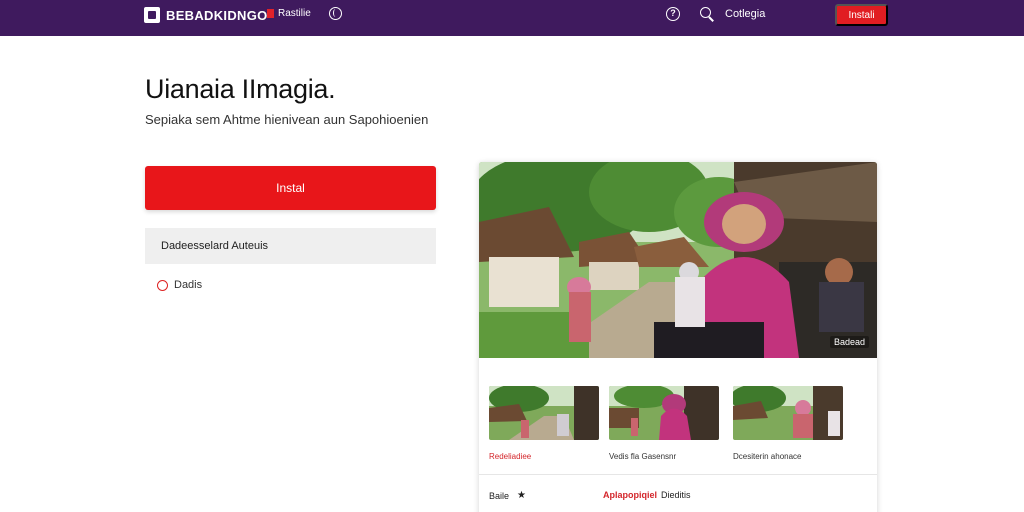  What do you see at coordinates (673, 14) in the screenshot?
I see `help-icon: ?` at bounding box center [673, 14].